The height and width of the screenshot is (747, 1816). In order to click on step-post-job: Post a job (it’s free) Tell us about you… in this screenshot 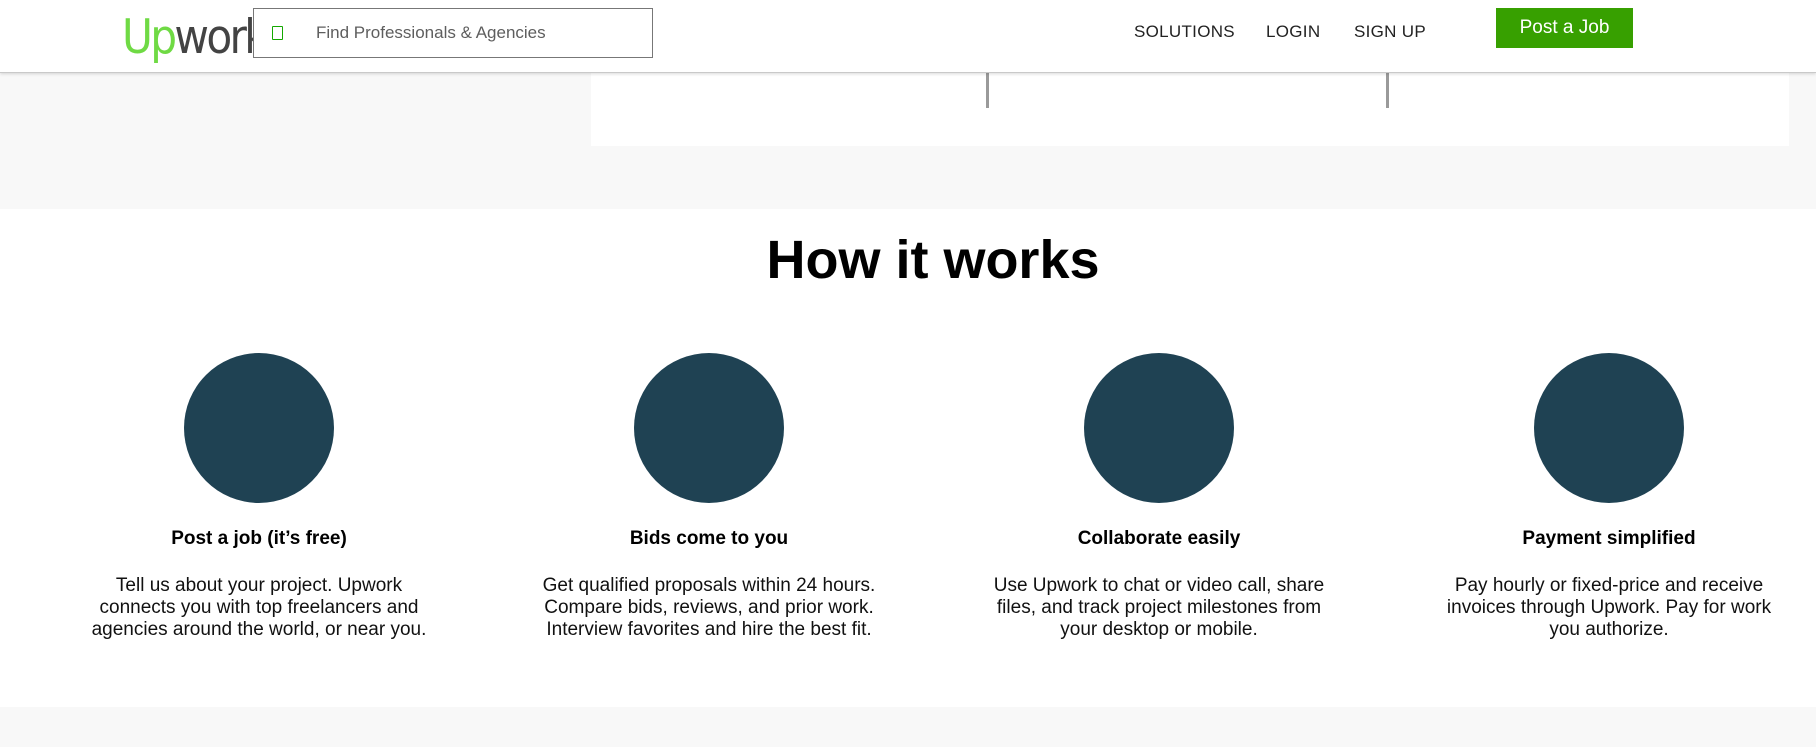, I will do `click(259, 497)`.